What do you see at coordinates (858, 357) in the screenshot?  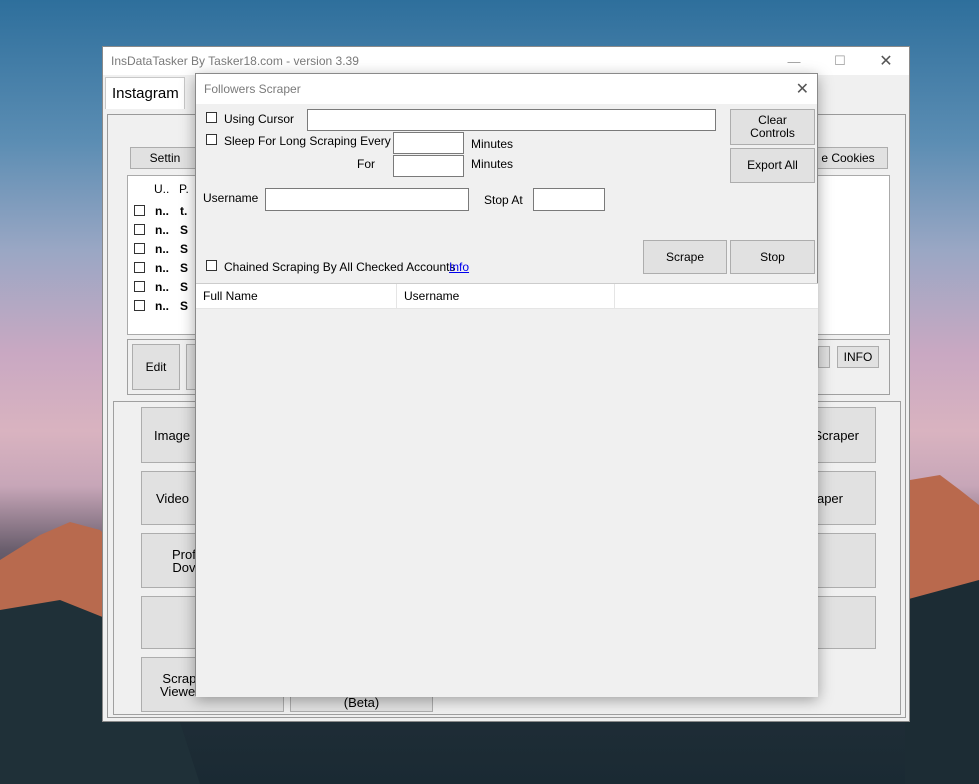 I see `info-button: INFO` at bounding box center [858, 357].